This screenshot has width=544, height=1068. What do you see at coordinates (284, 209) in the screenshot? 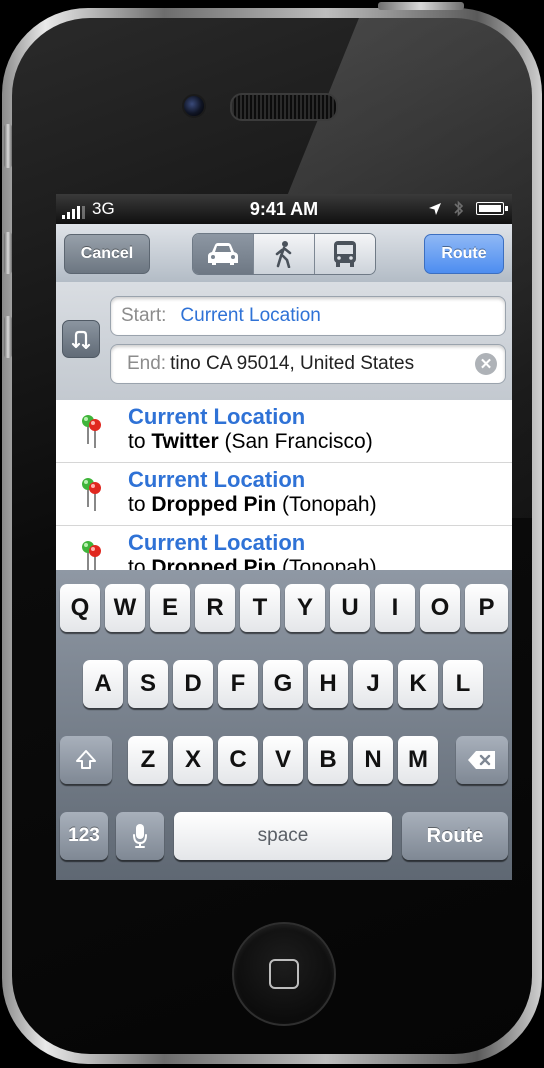
I see `status-bar: 3G 9:41 AM` at bounding box center [284, 209].